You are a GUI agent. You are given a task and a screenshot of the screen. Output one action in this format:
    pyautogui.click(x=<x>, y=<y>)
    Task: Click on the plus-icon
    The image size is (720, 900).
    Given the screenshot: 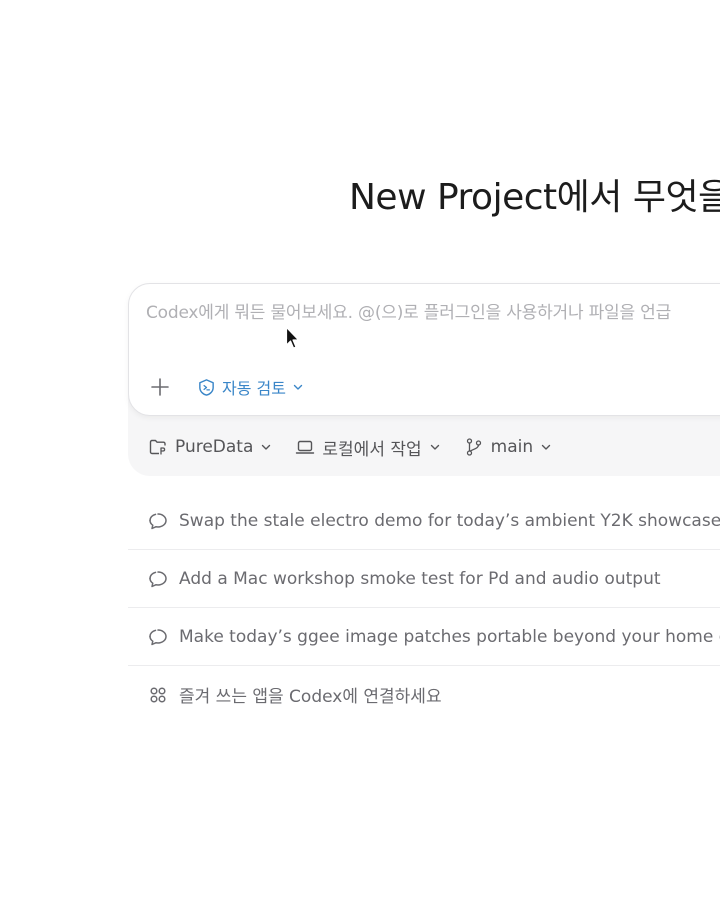 What is the action you would take?
    pyautogui.click(x=160, y=387)
    